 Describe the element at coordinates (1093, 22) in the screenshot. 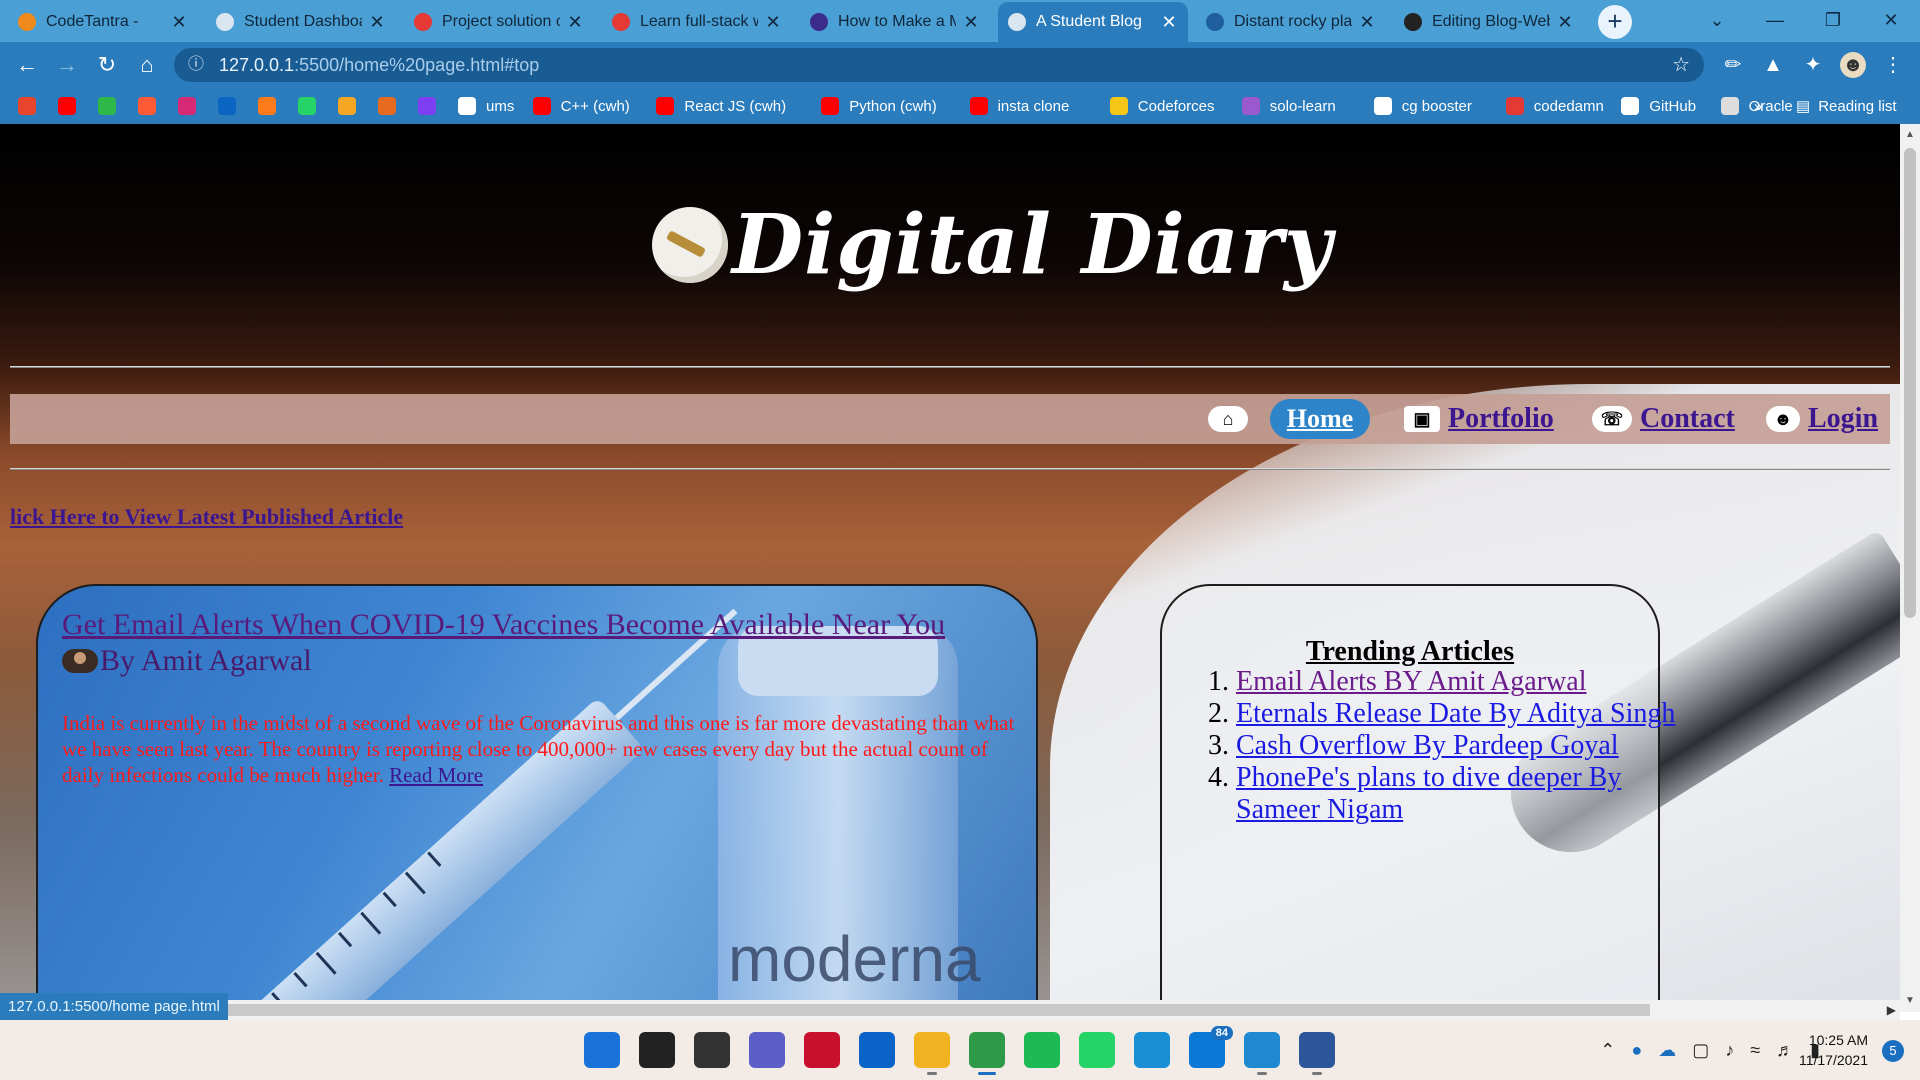

I see `browser-tab: A Student Blog ✕` at that location.